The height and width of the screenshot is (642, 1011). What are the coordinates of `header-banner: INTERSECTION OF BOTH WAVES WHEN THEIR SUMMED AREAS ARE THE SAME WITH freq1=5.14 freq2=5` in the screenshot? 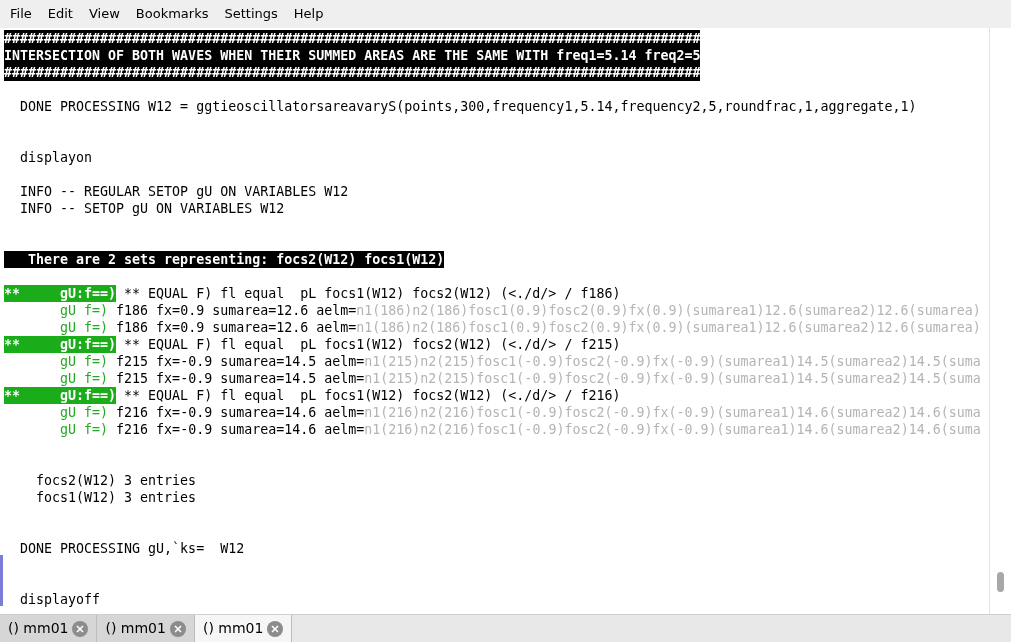 It's located at (352, 55).